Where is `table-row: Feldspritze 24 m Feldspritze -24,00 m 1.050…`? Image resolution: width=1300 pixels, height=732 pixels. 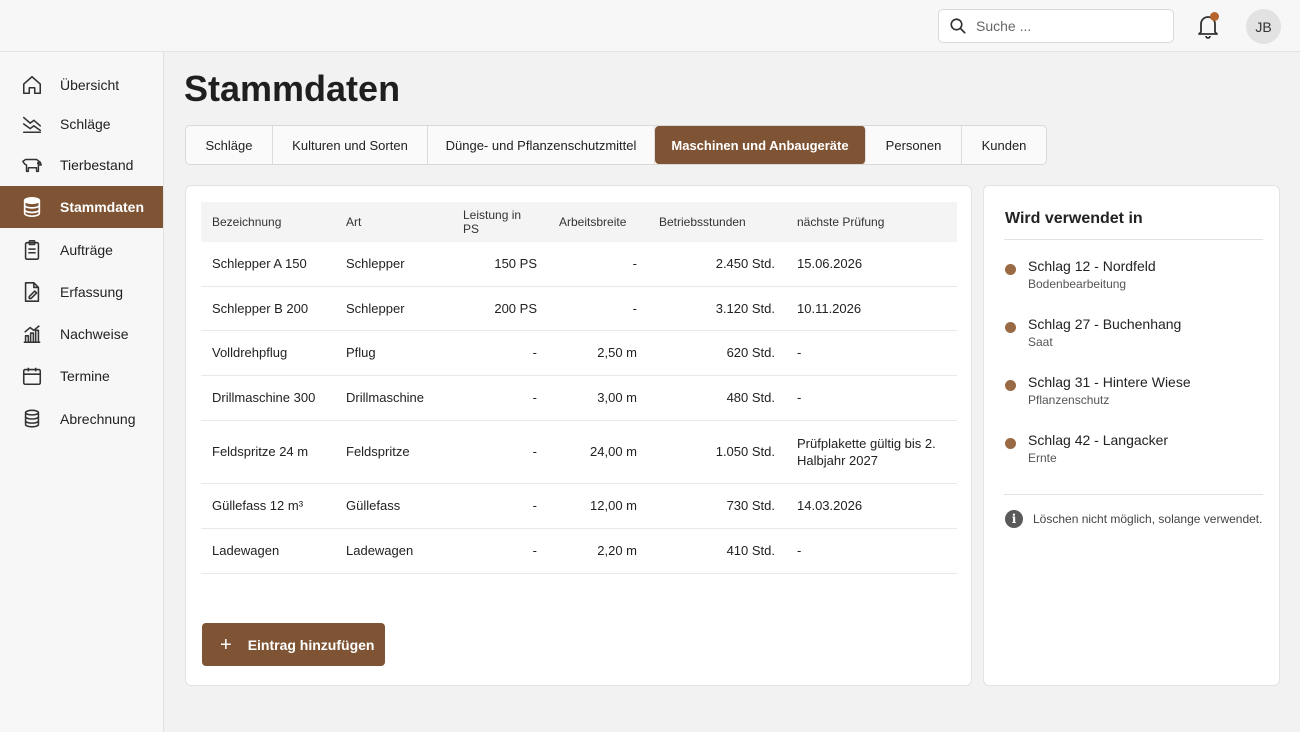 table-row: Feldspritze 24 m Feldspritze -24,00 m 1.050… is located at coordinates (579, 452).